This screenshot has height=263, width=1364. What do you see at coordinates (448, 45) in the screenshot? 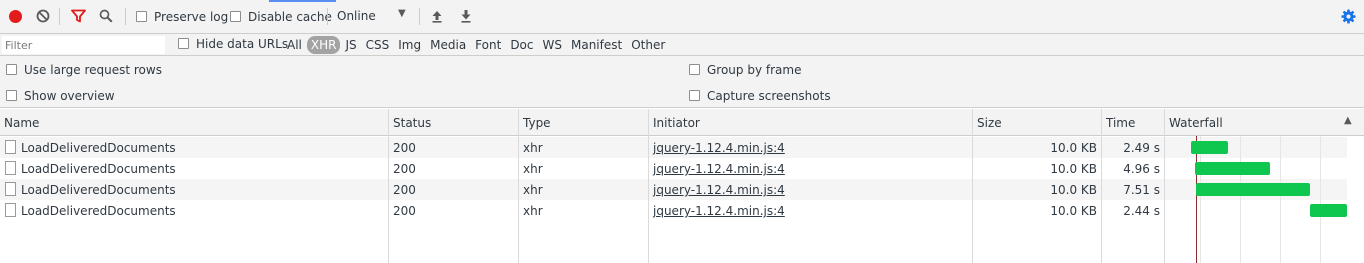
I see `type-filter-media: Media` at bounding box center [448, 45].